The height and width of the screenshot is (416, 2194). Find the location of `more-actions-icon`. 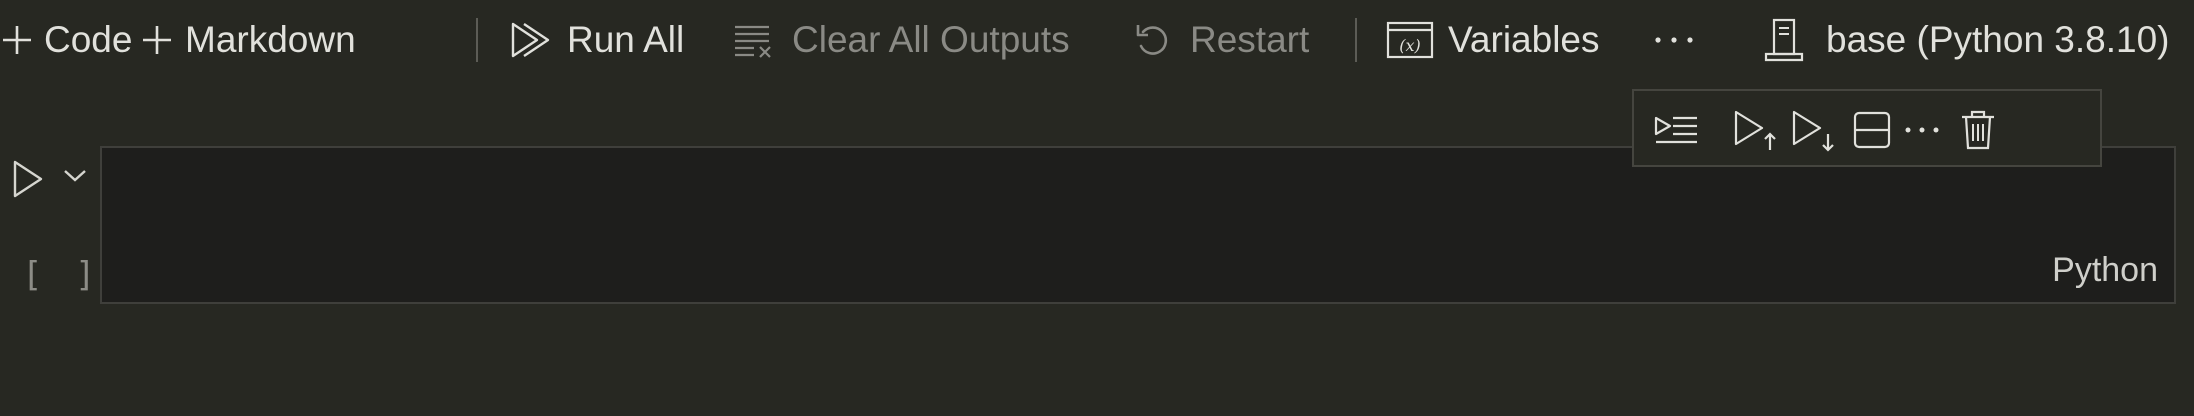

more-actions-icon is located at coordinates (1922, 130).